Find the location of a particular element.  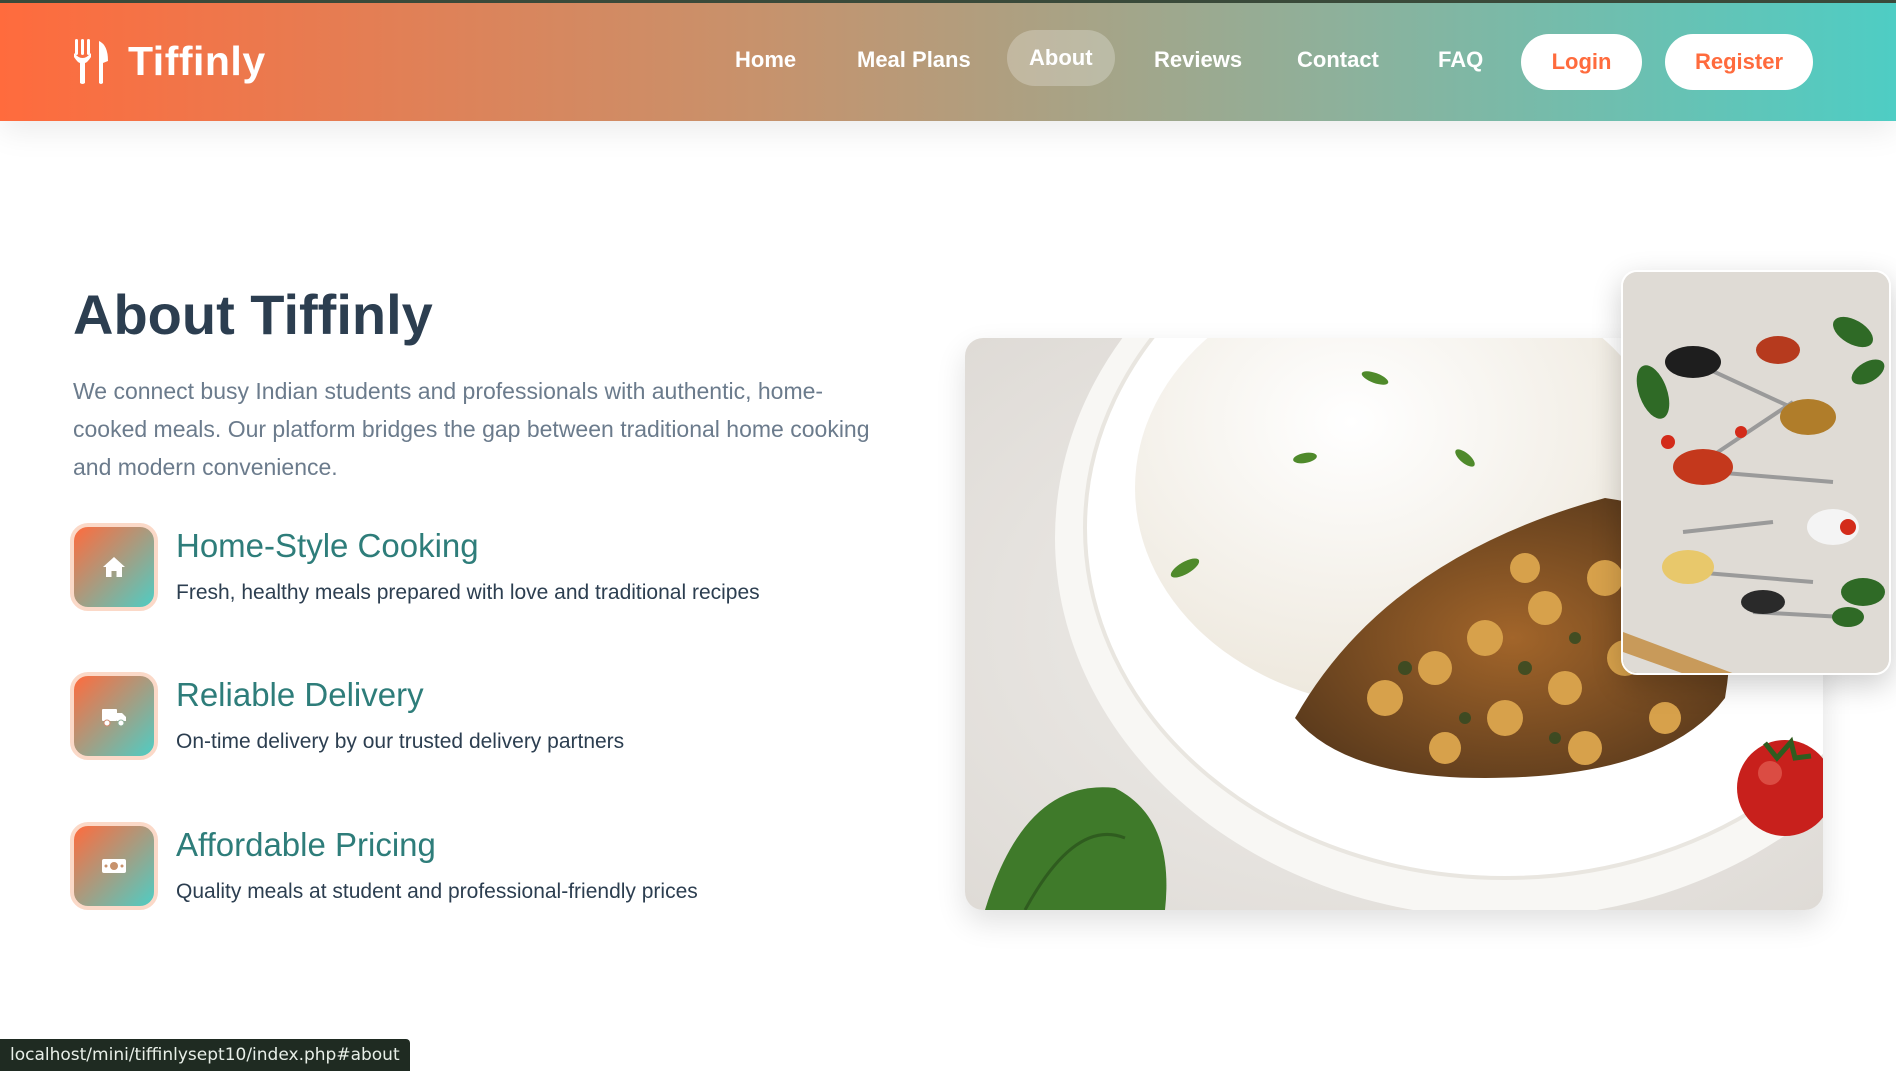

nav-contact: Contact is located at coordinates (1338, 60).